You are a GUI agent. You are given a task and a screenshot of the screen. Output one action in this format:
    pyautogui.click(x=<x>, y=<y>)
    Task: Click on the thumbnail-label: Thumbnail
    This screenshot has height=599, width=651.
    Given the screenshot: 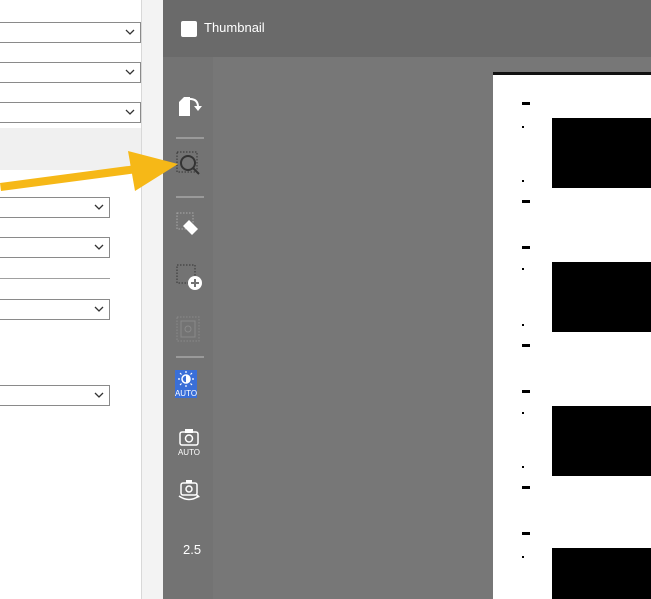 What is the action you would take?
    pyautogui.click(x=234, y=27)
    